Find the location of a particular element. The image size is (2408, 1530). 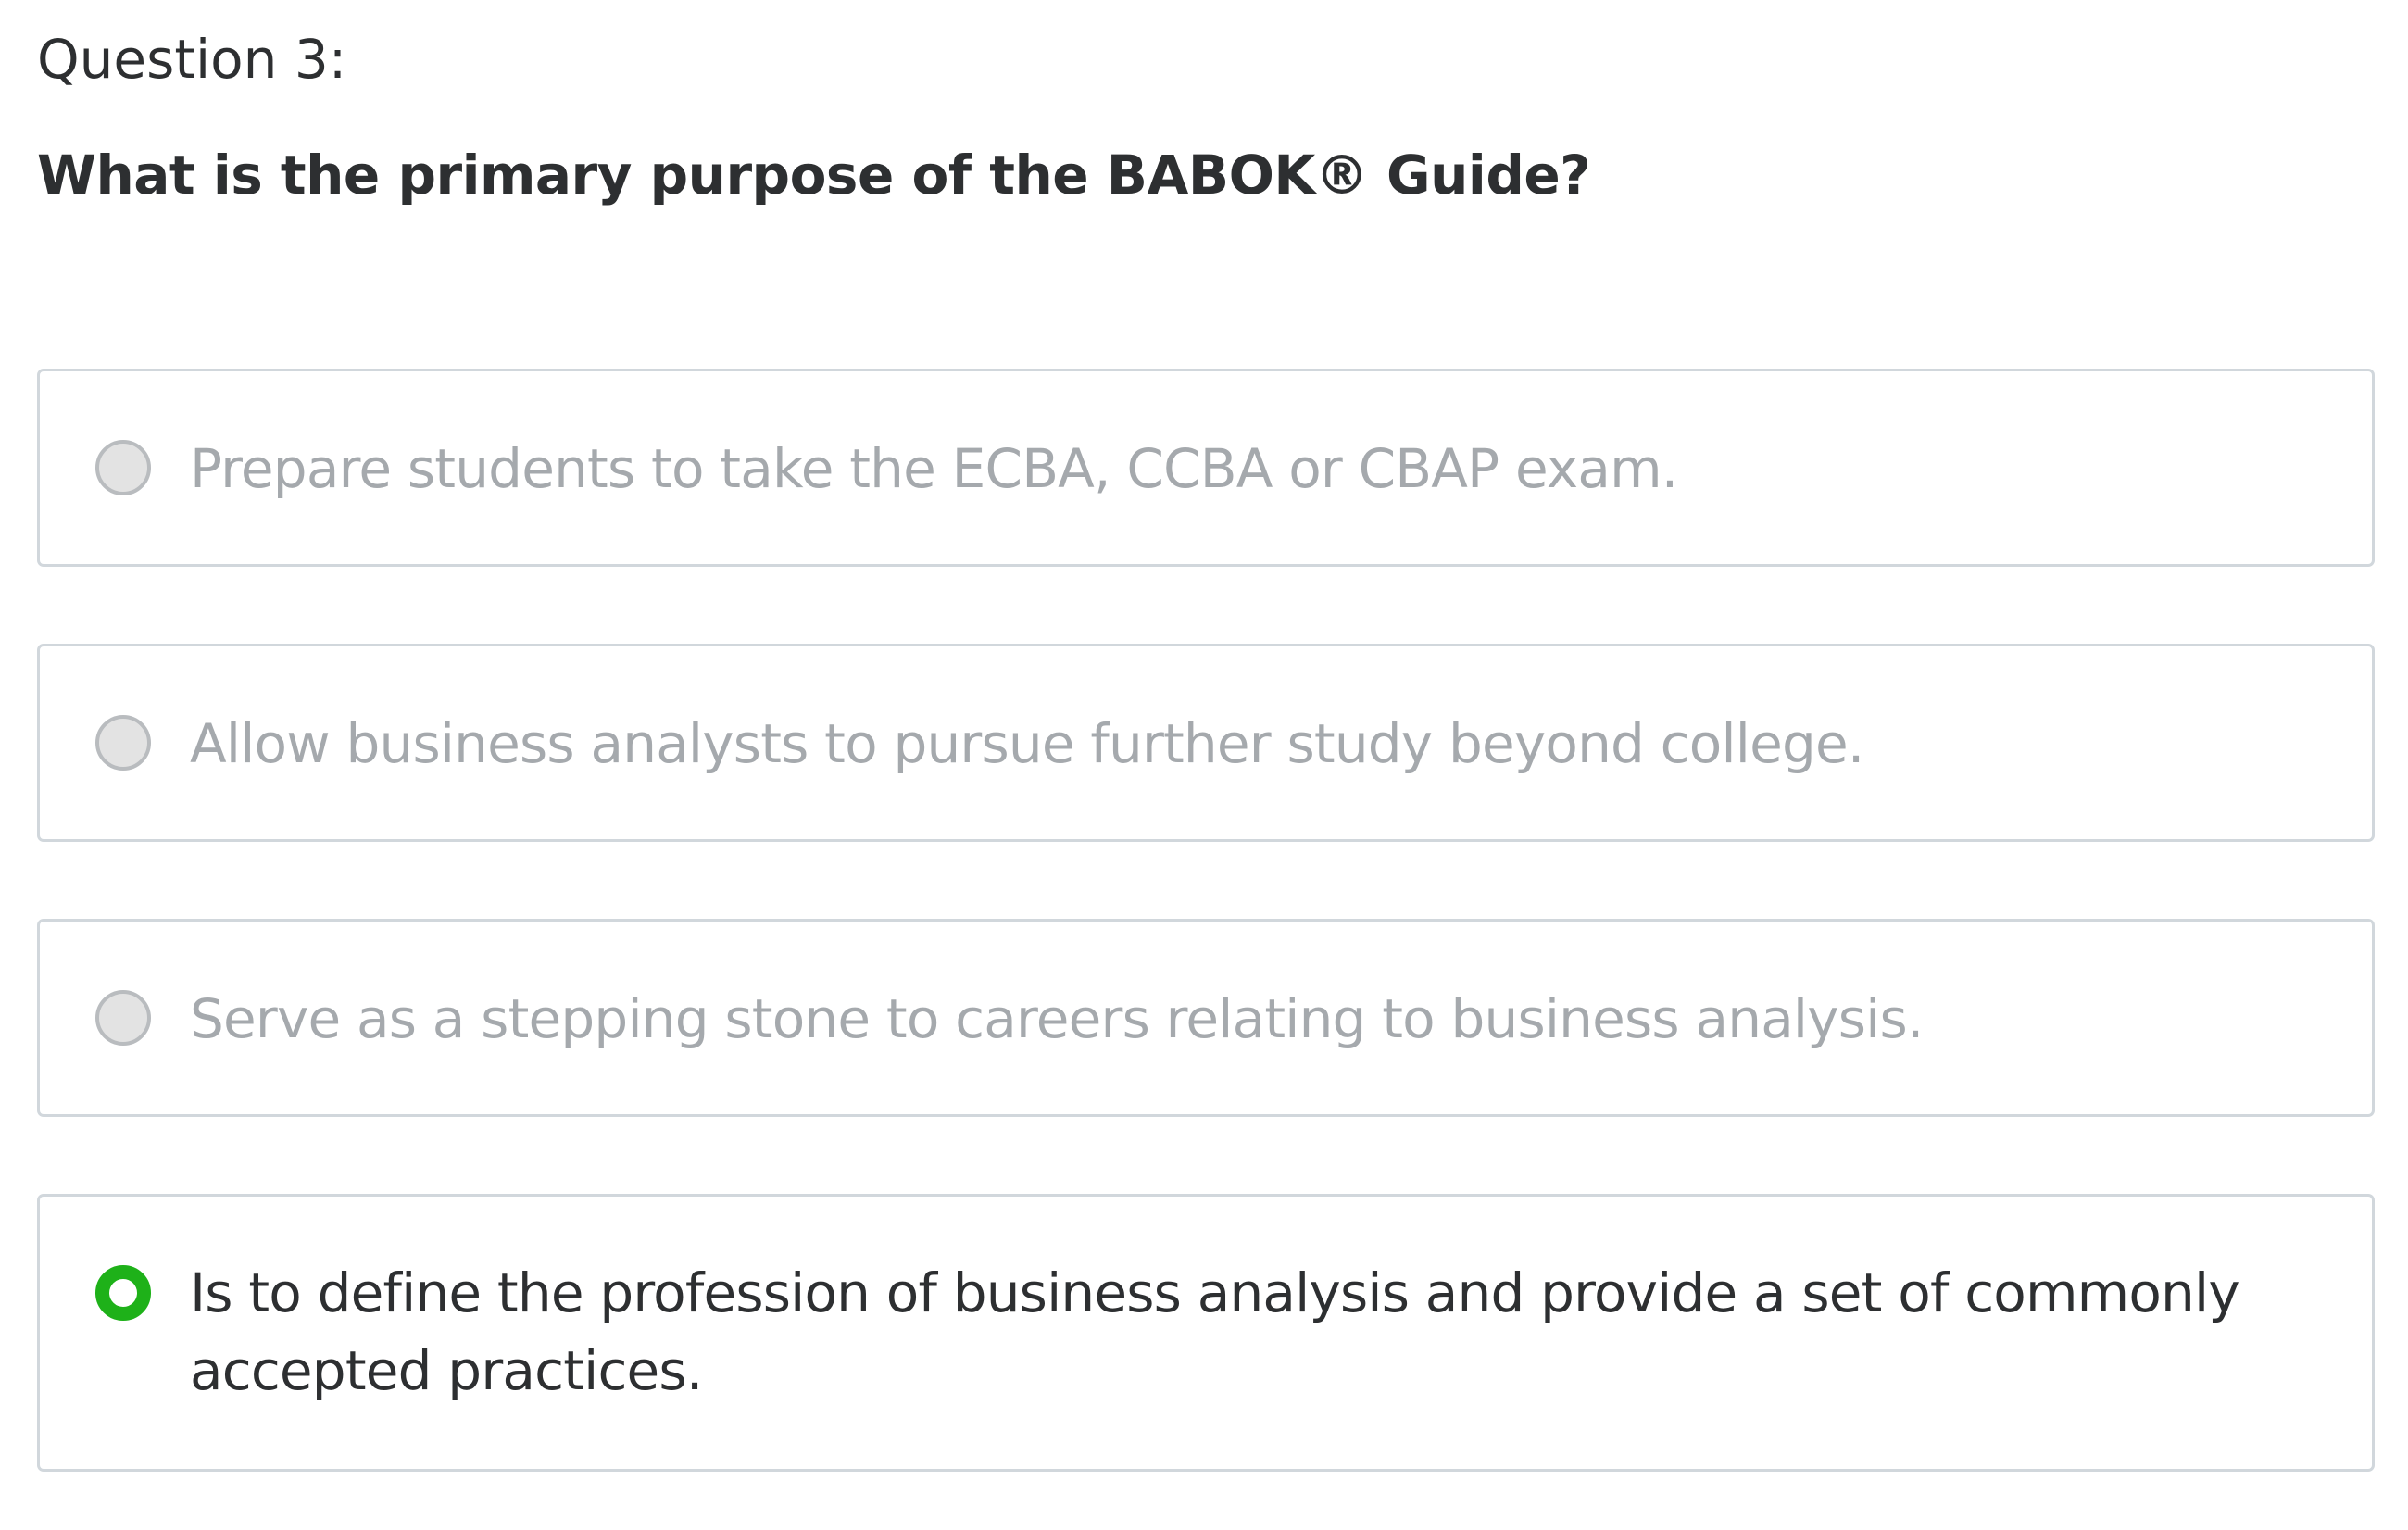

question-number: Question 3: is located at coordinates (192, 59).